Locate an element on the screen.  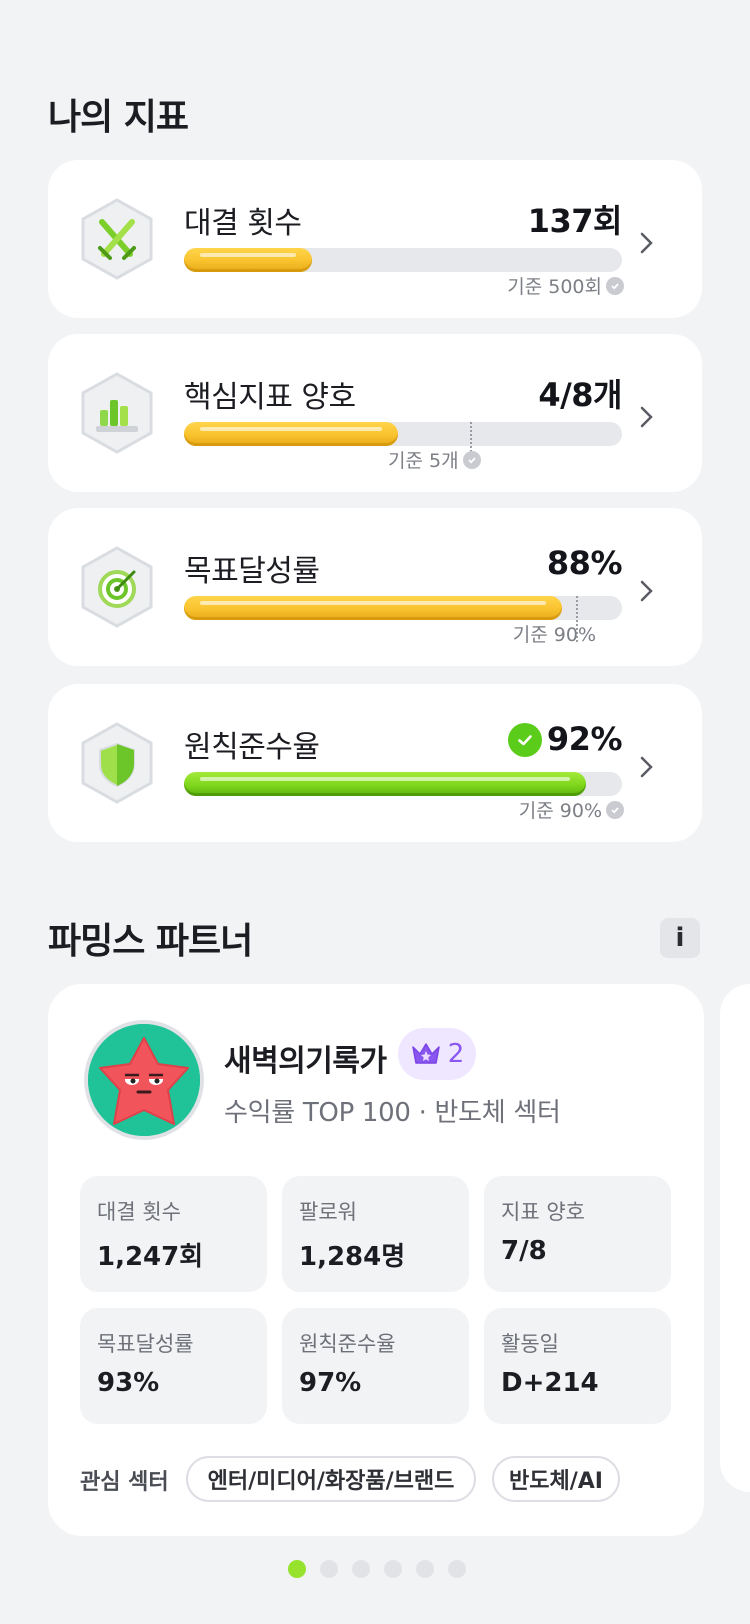
sector-chip: 반도체/AI is located at coordinates (556, 1479).